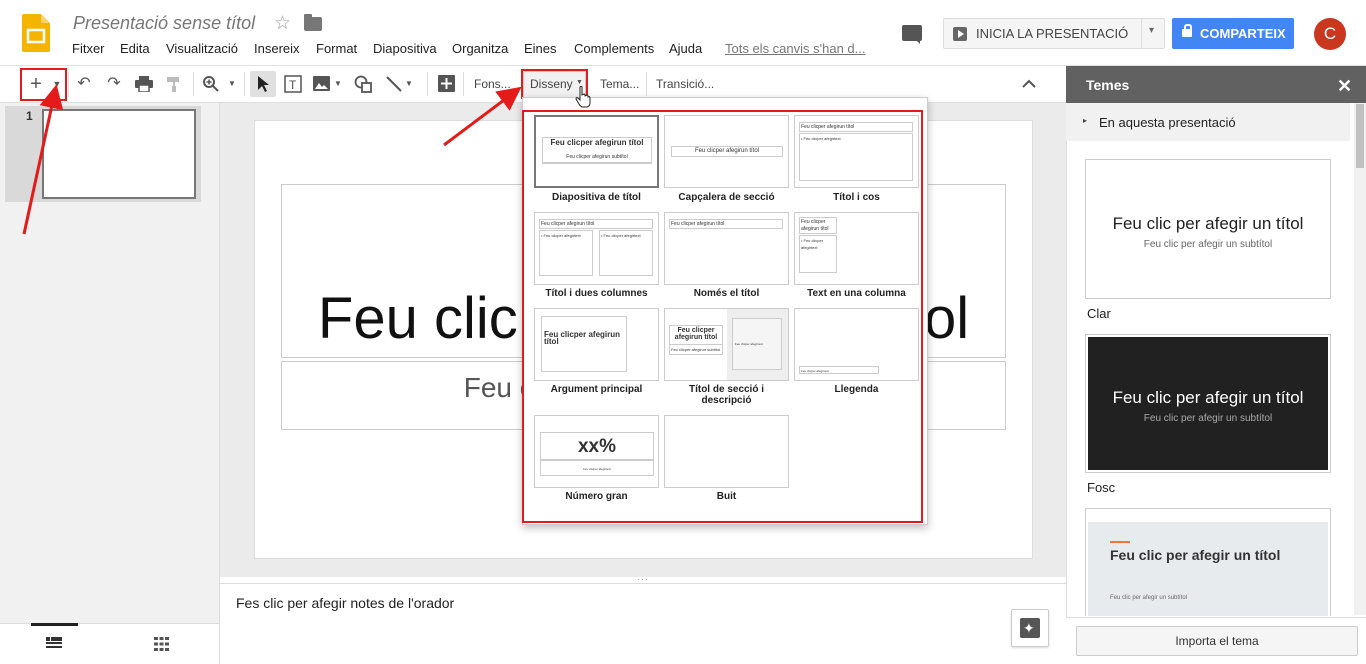 This screenshot has width=1366, height=664. What do you see at coordinates (84, 84) in the screenshot?
I see `undo-icon: ↶` at bounding box center [84, 84].